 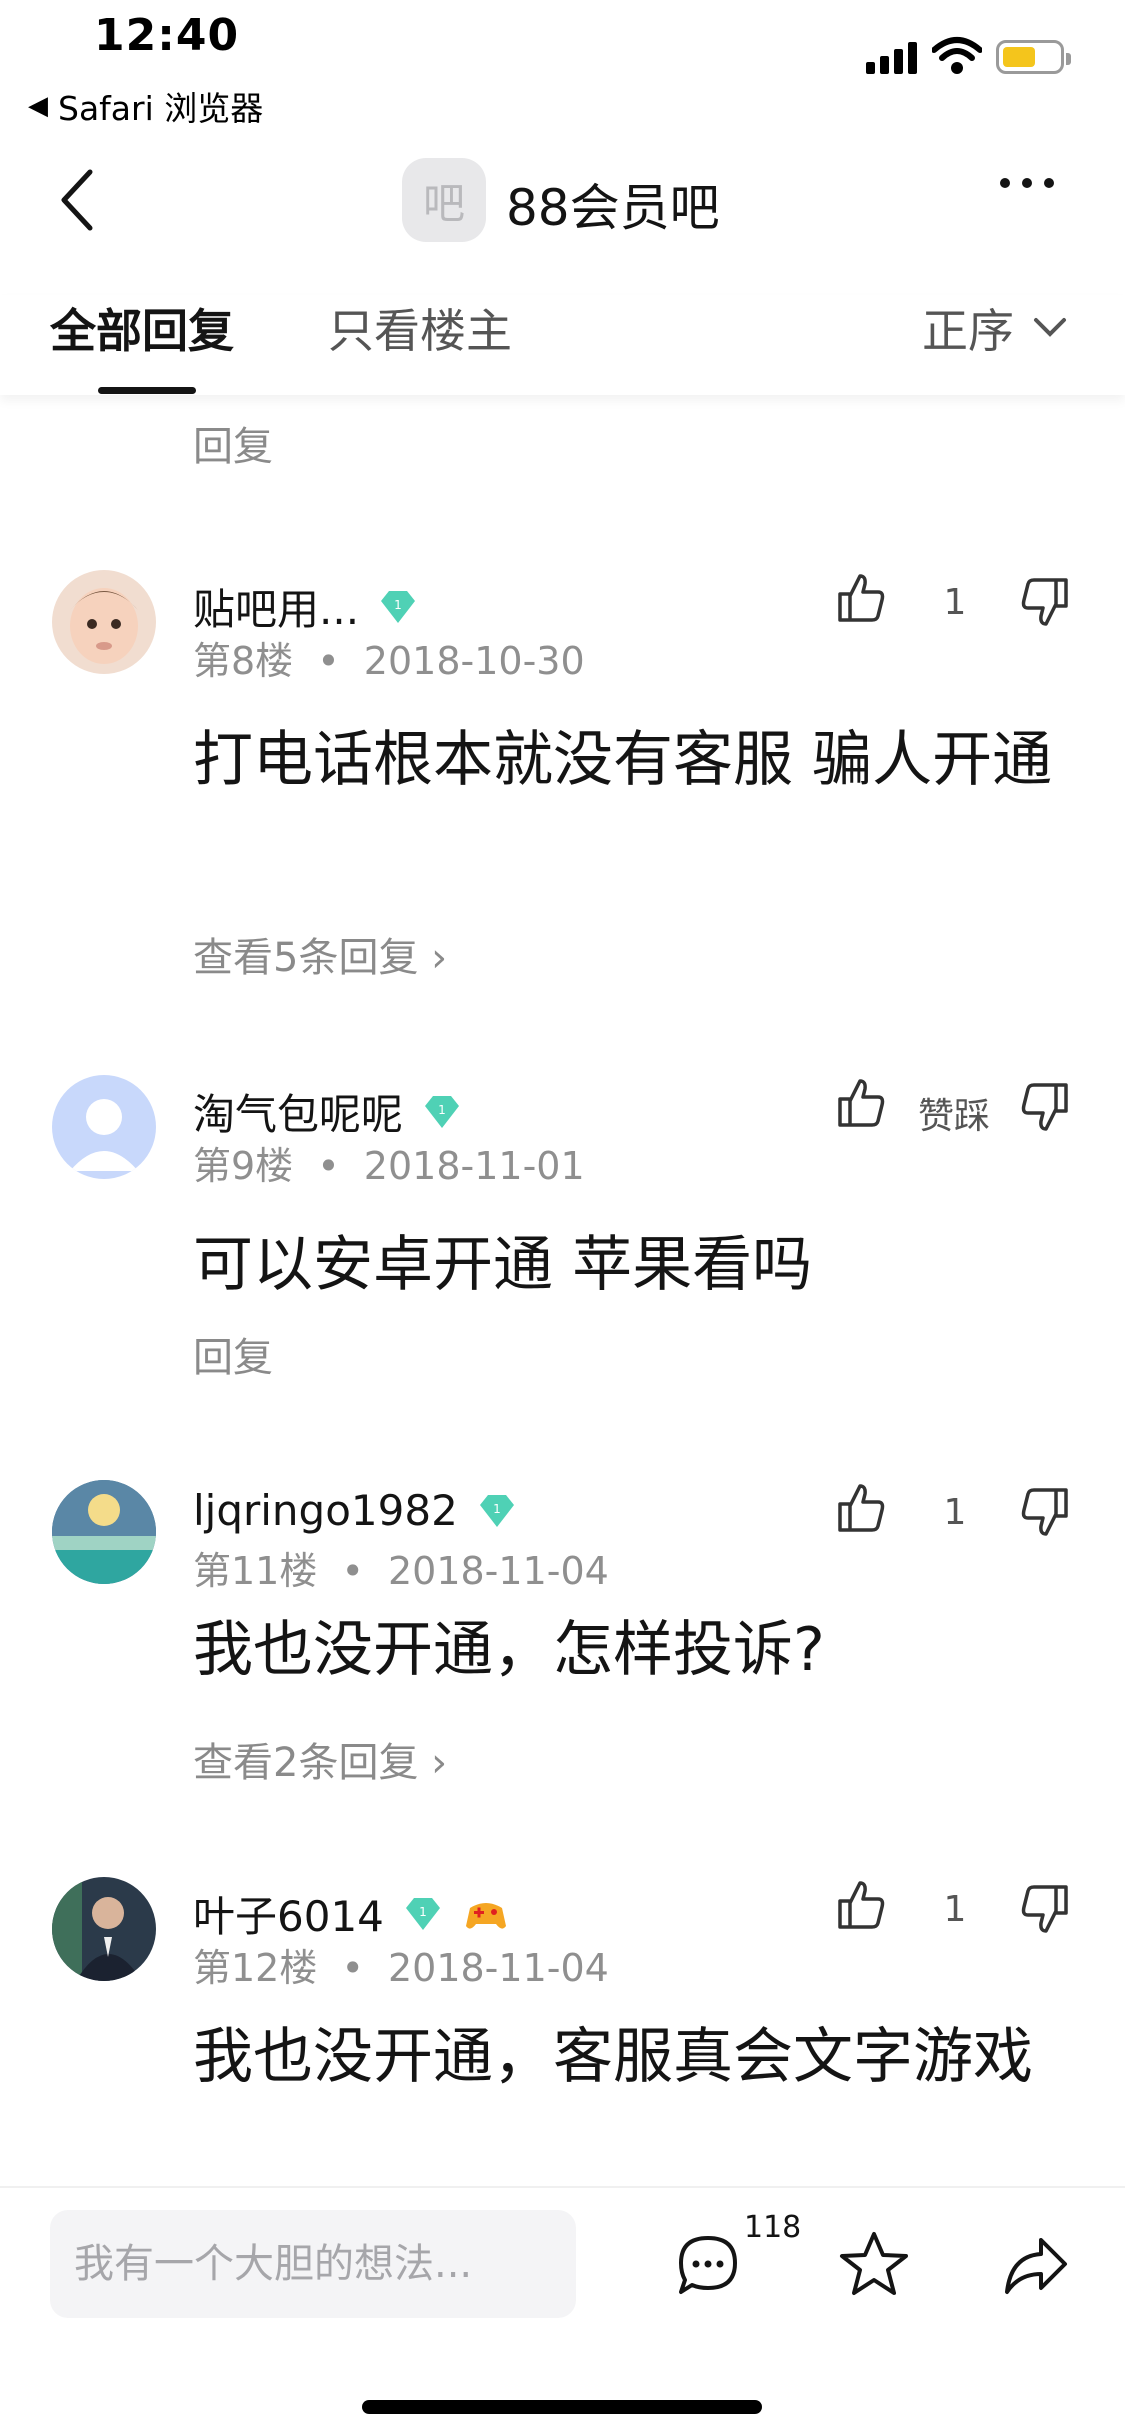 What do you see at coordinates (243, 661) in the screenshot?
I see `floor-number: 第8楼` at bounding box center [243, 661].